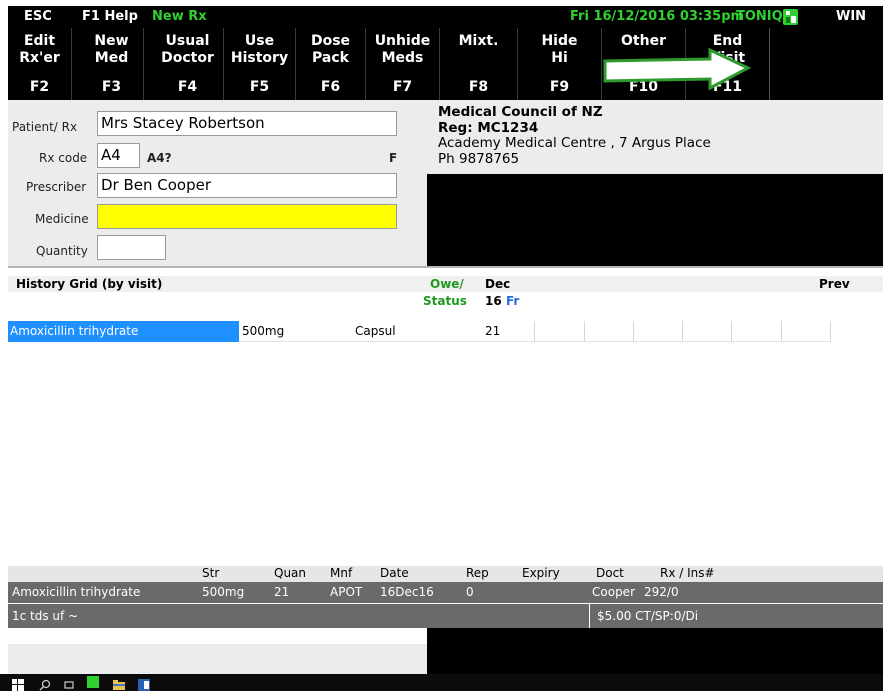 This screenshot has height=691, width=883. Describe the element at coordinates (290, 573) in the screenshot. I see `quan-header: Quan` at that location.